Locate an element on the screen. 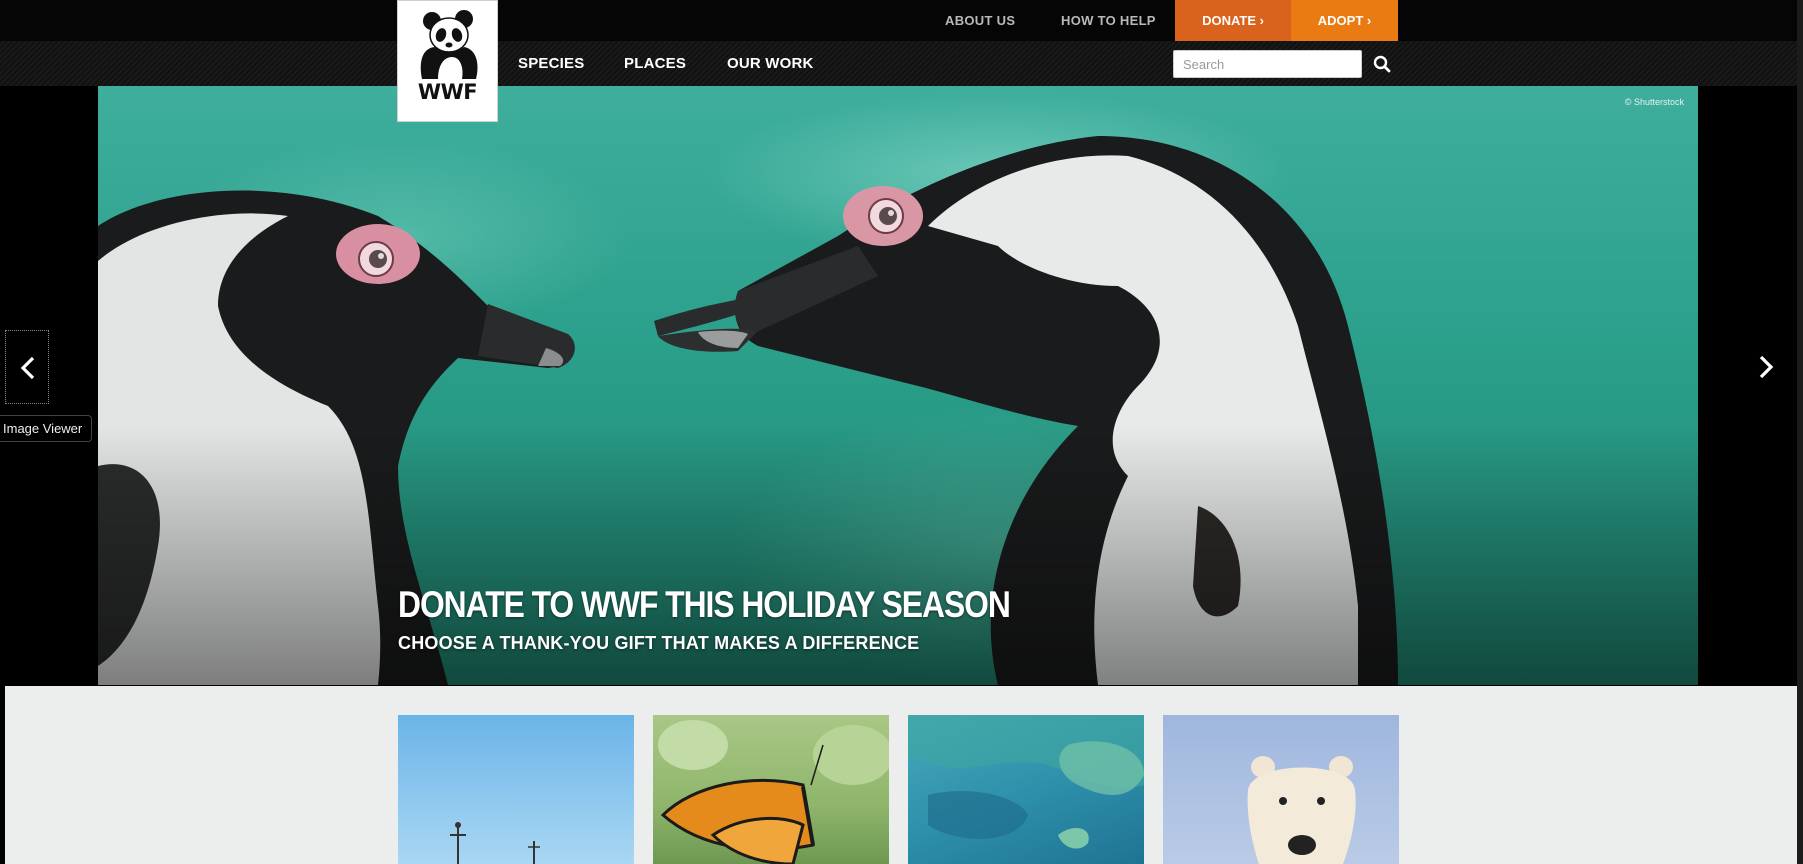 Image resolution: width=1803 pixels, height=864 pixels. how-to-help-link: HOW TO HELP is located at coordinates (1108, 20).